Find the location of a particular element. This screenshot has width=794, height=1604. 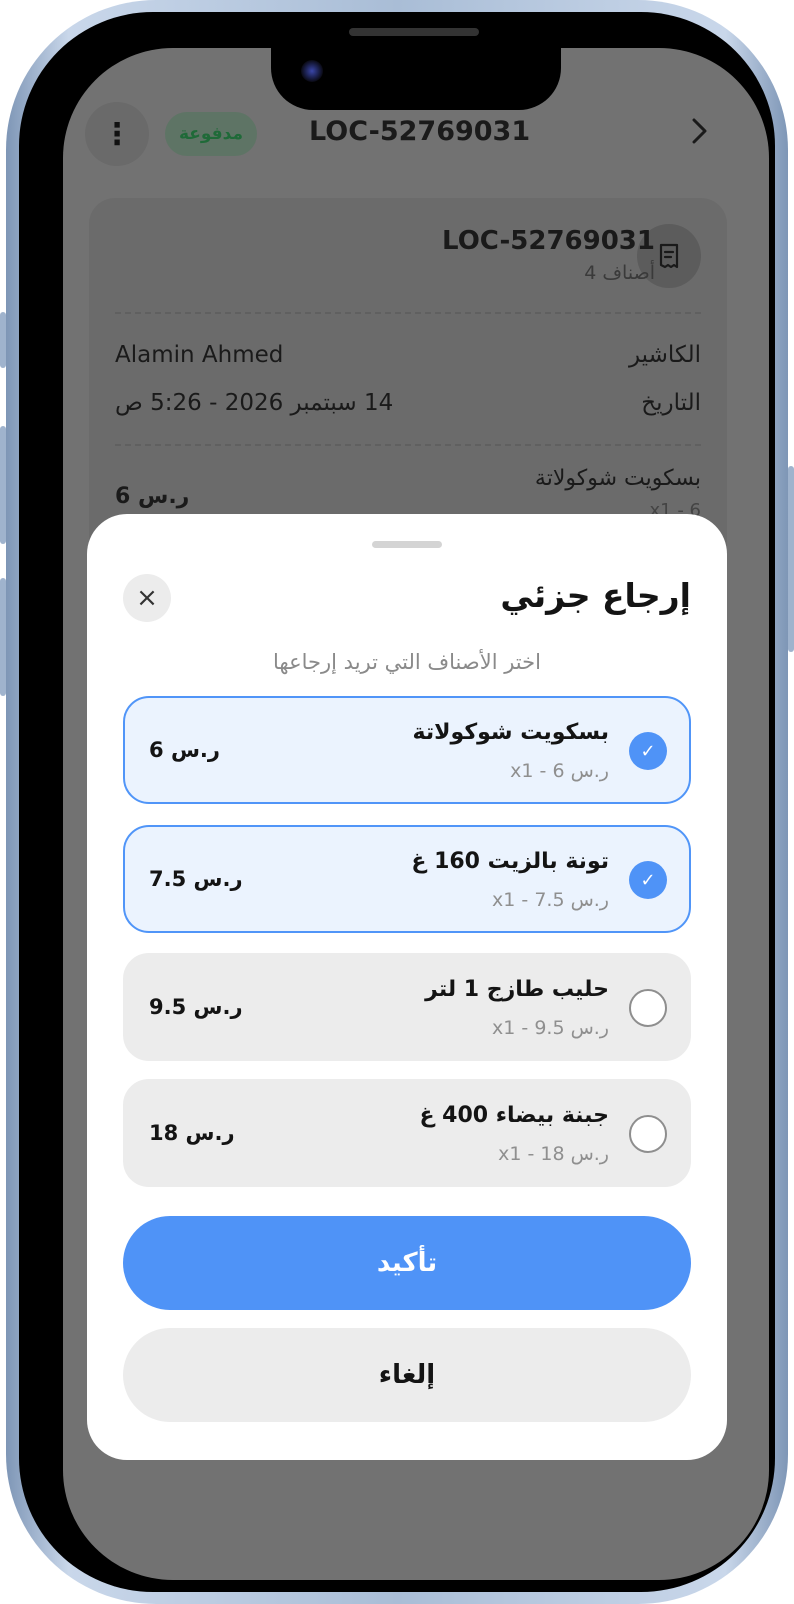

date-value: 14 سبتمبر 2026 - 5:26 ص is located at coordinates (254, 403).